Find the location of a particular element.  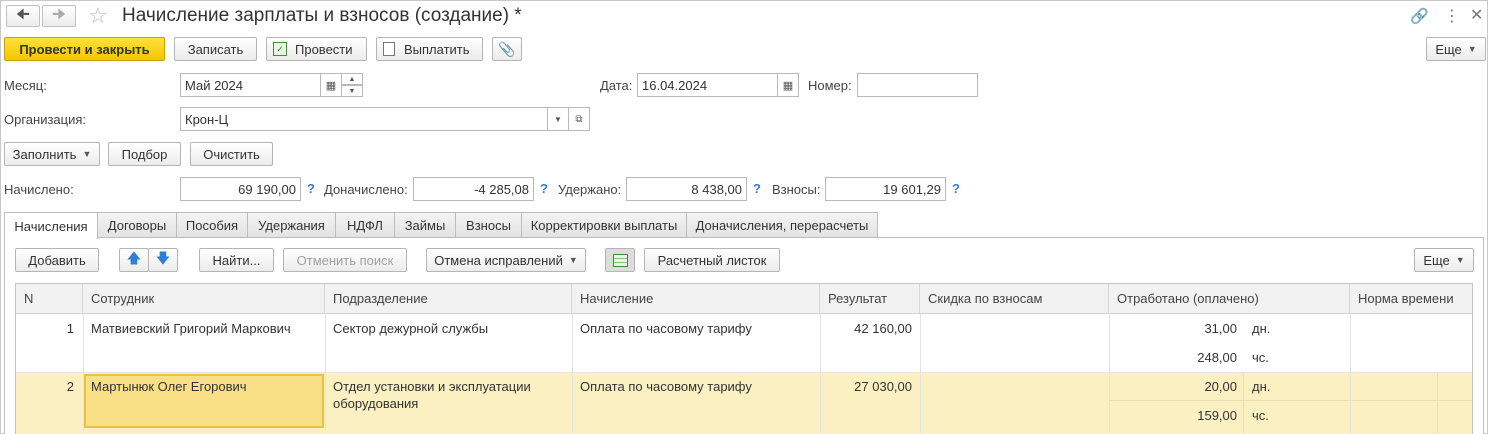

number-input is located at coordinates (917, 85).